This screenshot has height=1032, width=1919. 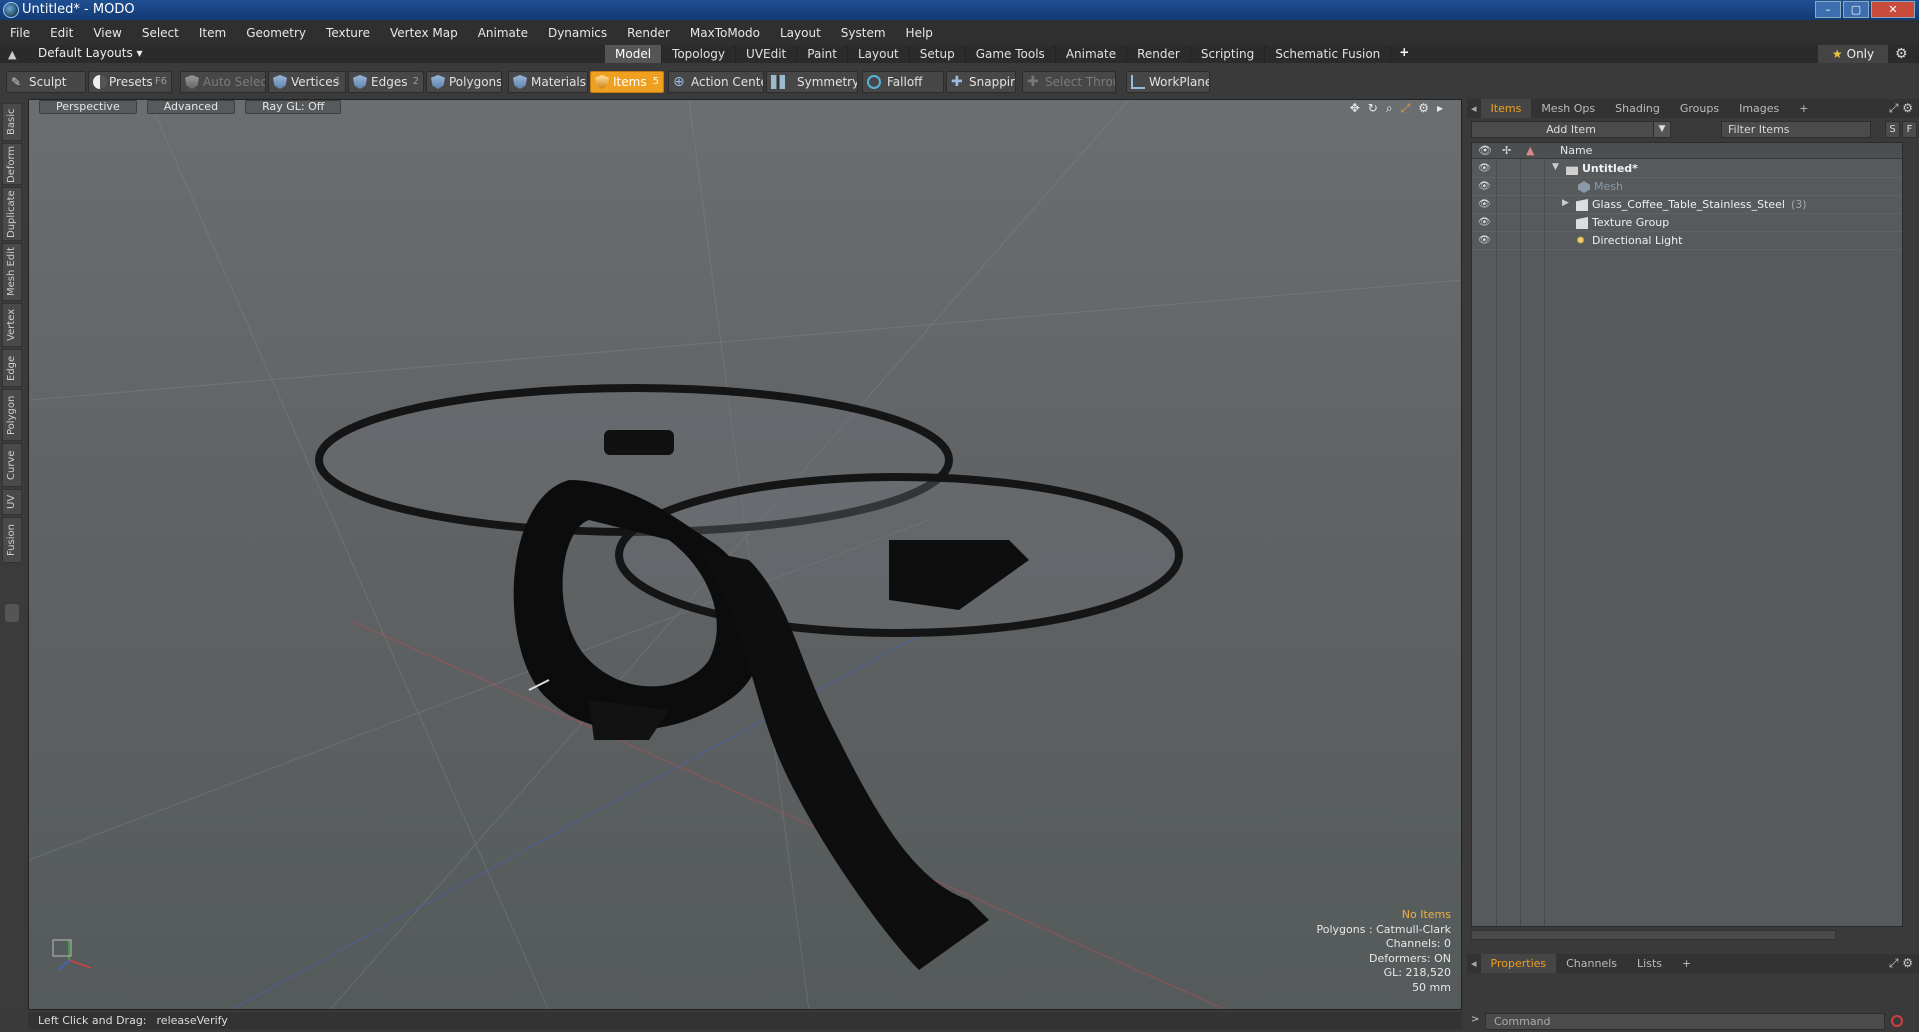 What do you see at coordinates (1011, 54) in the screenshot?
I see `tab-game-tools: Game Tools` at bounding box center [1011, 54].